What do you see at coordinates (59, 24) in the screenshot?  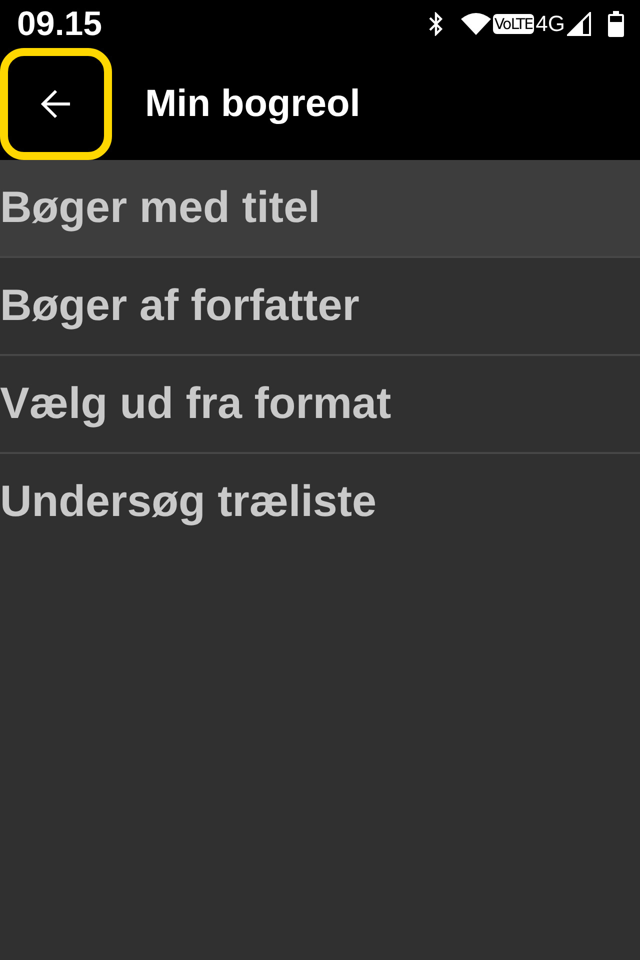 I see `status-time: 09.15` at bounding box center [59, 24].